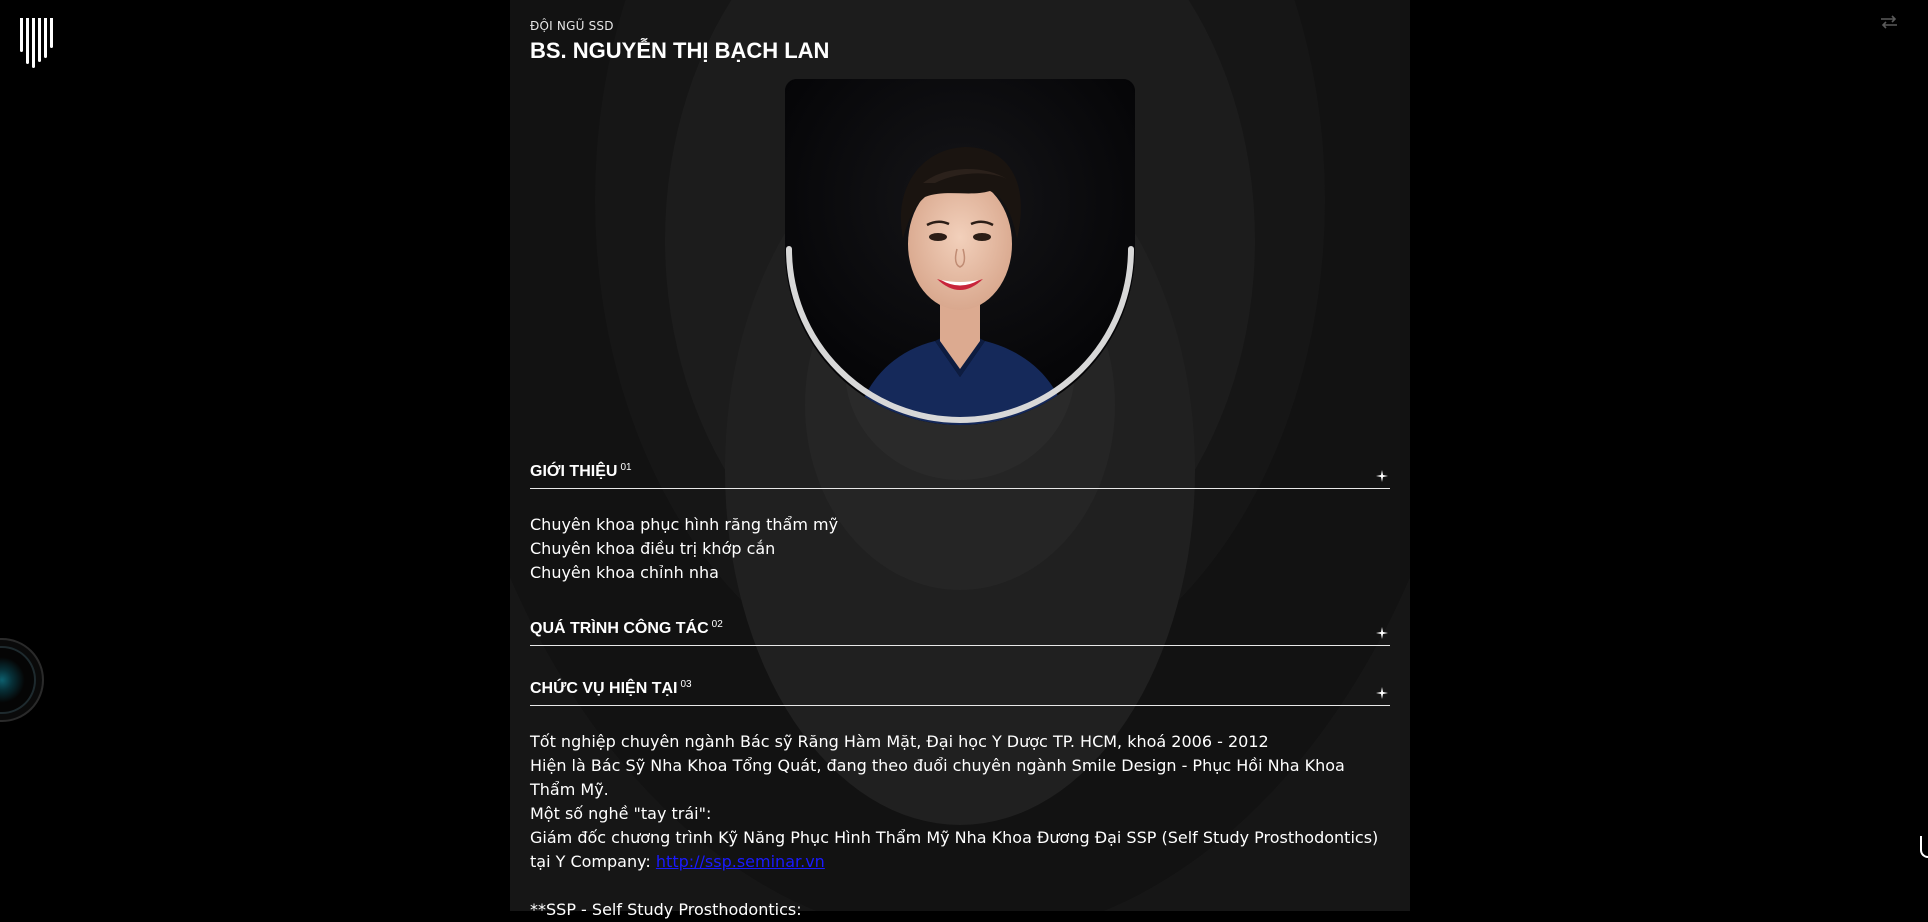 The width and height of the screenshot is (1928, 922). Describe the element at coordinates (619, 628) in the screenshot. I see `accordion-title-text: QUÁ TRÌNH CÔNG TÁC` at that location.